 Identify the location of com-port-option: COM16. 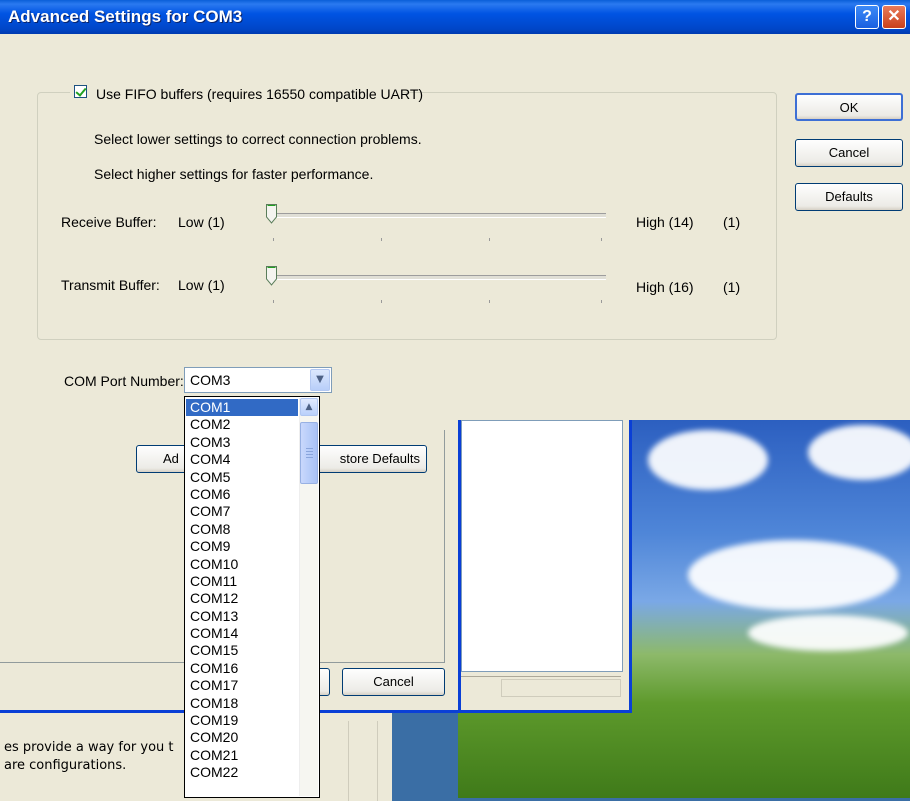
(242, 668).